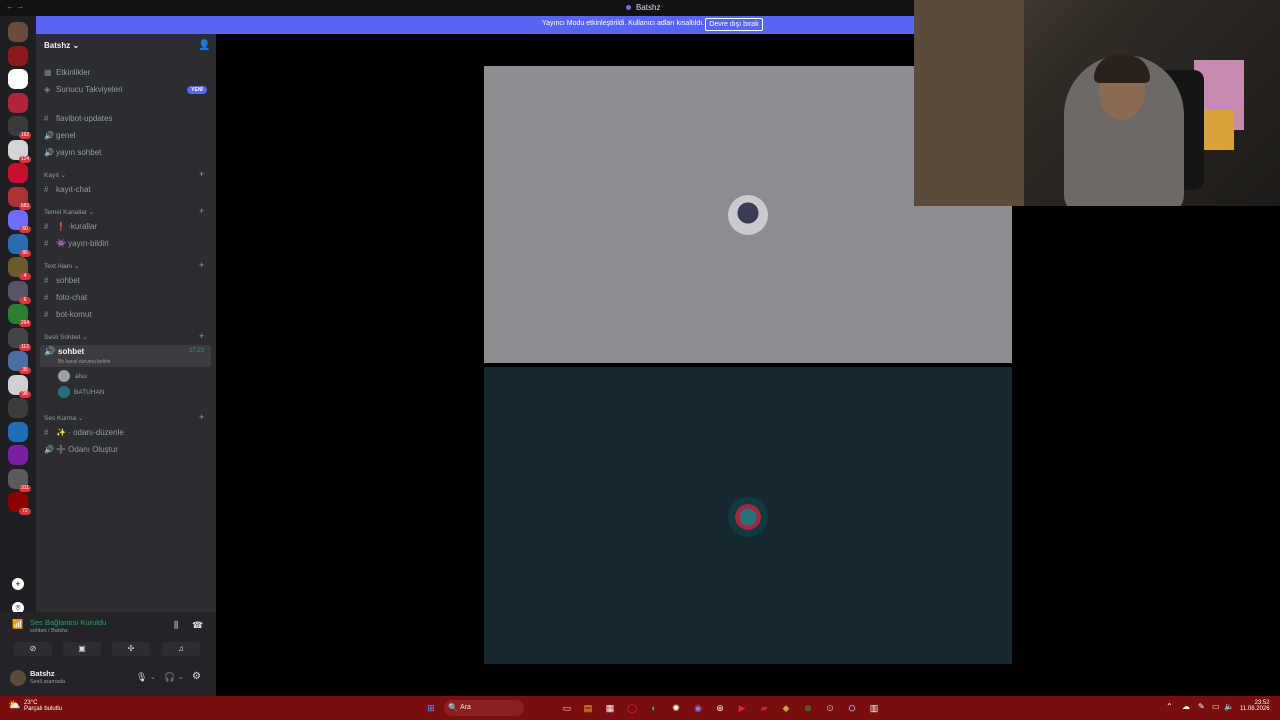 The width and height of the screenshot is (1280, 720). I want to click on channel-item: # ❗ ·kurallar, so click(126, 227).